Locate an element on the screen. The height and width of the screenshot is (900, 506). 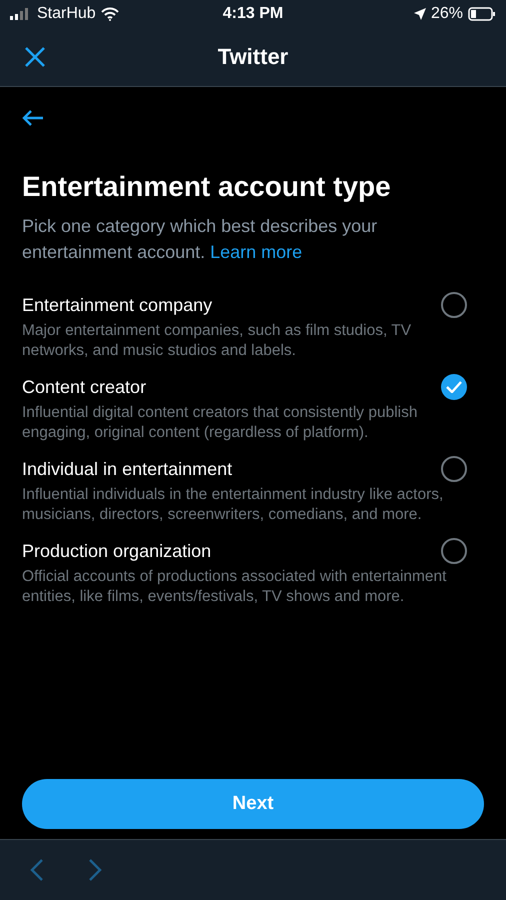
description-text: Pick one category which best describes your entertainment account. Learn more is located at coordinates (200, 239).